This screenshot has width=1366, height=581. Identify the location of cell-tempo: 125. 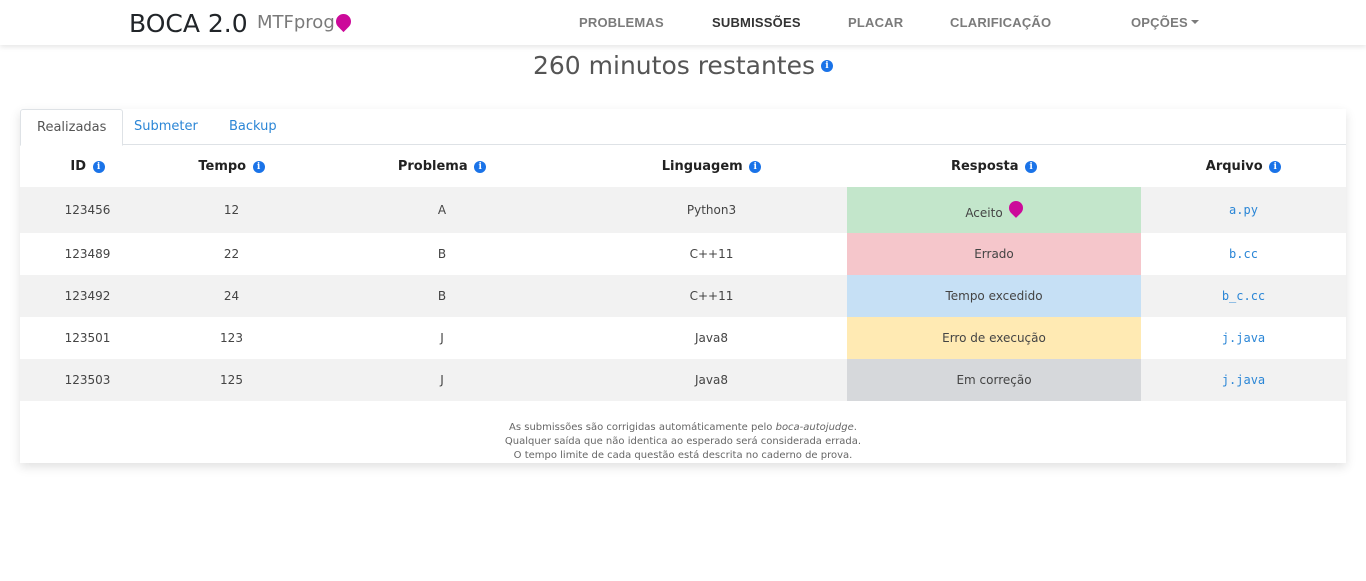
(231, 380).